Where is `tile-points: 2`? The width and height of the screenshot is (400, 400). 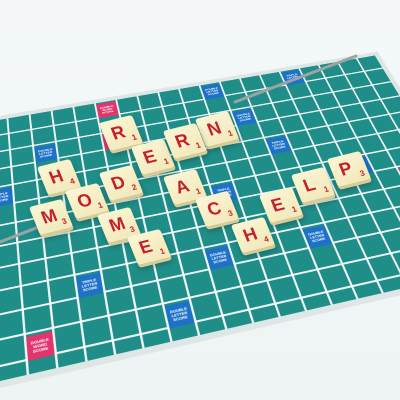 tile-points: 2 is located at coordinates (134, 187).